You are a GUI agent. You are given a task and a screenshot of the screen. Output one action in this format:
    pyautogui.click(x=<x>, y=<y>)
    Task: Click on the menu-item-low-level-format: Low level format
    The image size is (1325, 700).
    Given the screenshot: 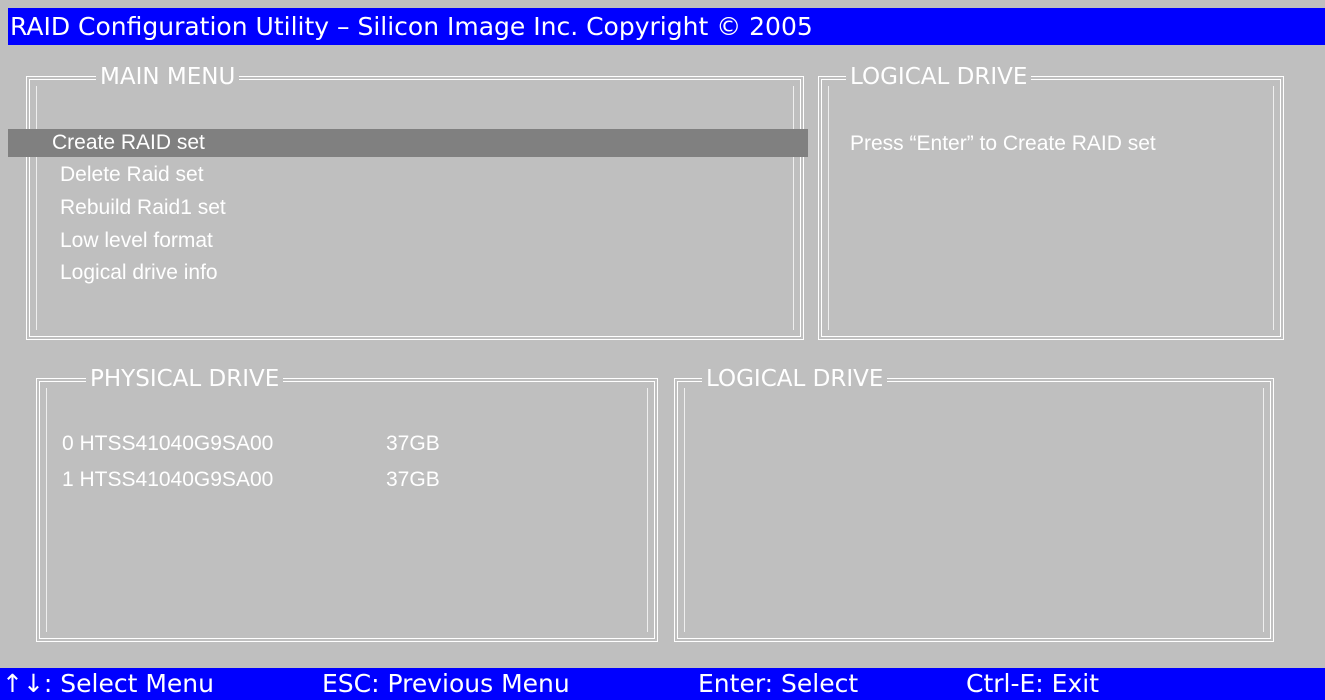 What is the action you would take?
    pyautogui.click(x=136, y=241)
    